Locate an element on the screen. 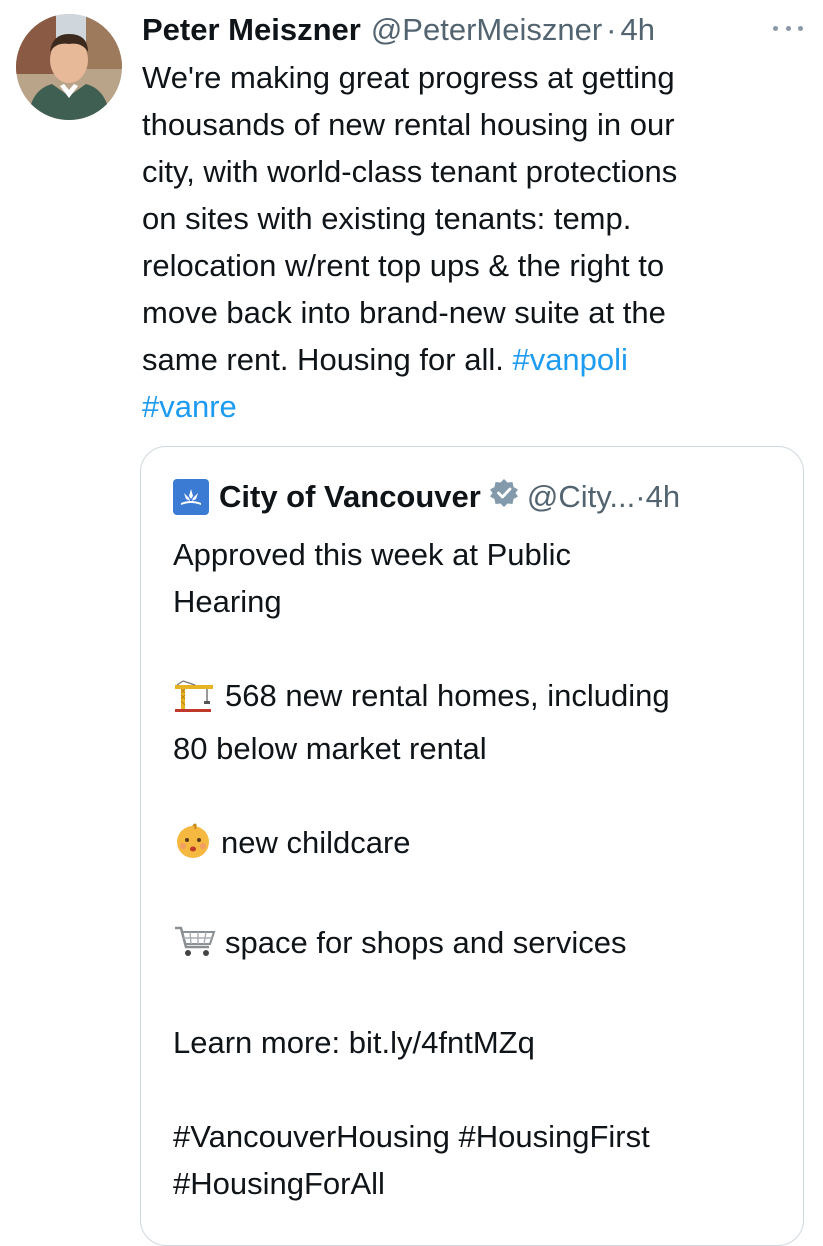 The image size is (823, 1246). hashtag-link: #vanpoli is located at coordinates (569, 359).